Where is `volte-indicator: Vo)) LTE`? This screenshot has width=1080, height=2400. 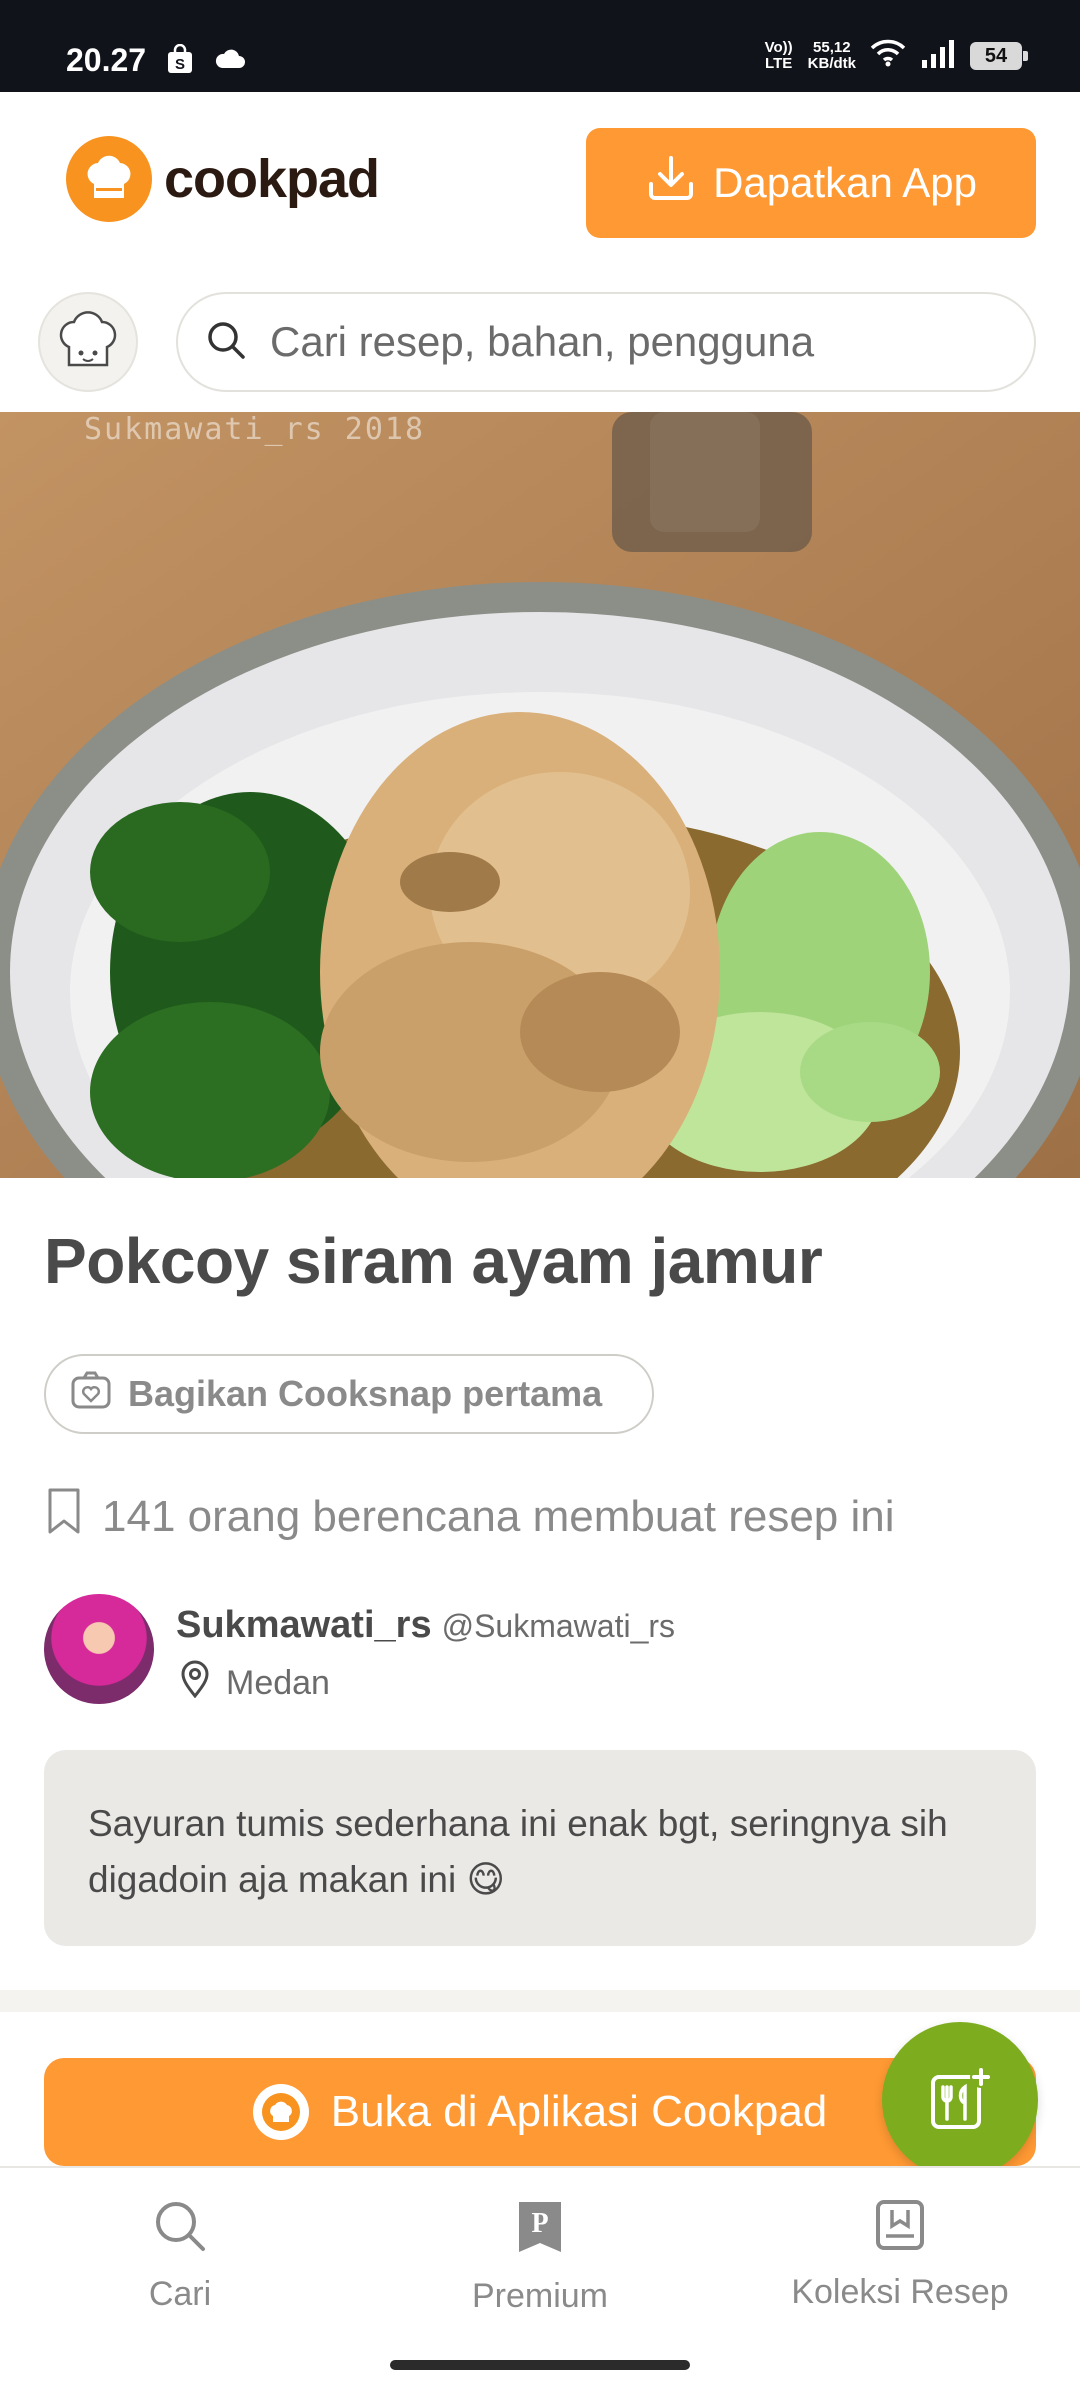 volte-indicator: Vo)) LTE is located at coordinates (778, 55).